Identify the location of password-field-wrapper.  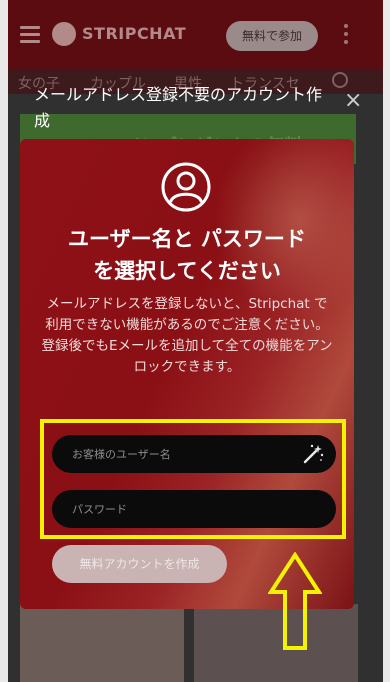
(194, 509).